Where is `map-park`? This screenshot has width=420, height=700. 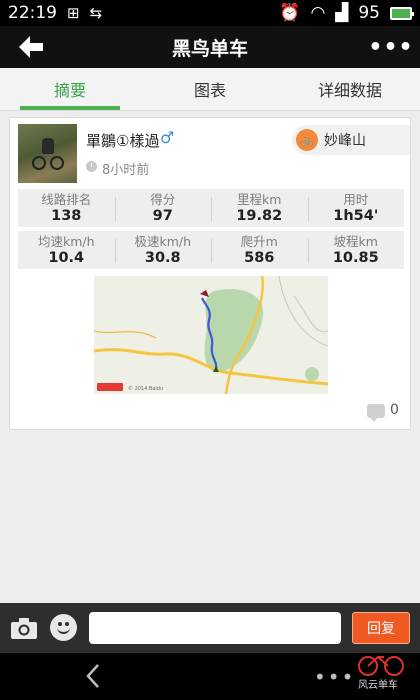
map-park is located at coordinates (312, 374).